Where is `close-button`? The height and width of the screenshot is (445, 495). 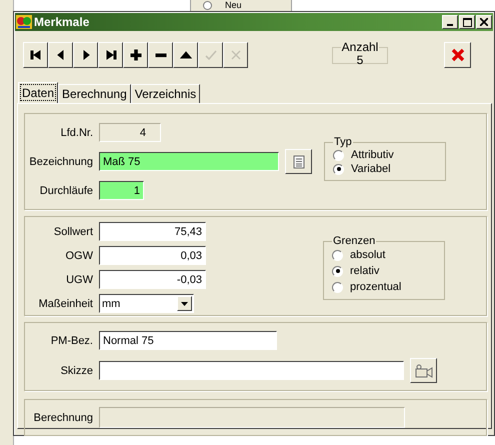
close-button is located at coordinates (484, 22).